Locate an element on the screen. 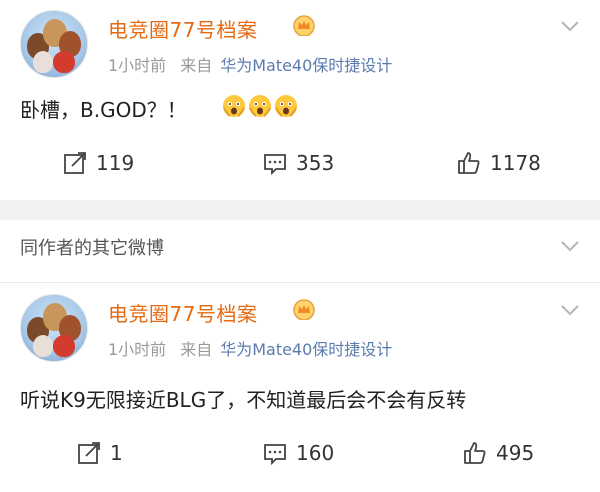 This screenshot has height=492, width=600. comment-button: 353 is located at coordinates (298, 163).